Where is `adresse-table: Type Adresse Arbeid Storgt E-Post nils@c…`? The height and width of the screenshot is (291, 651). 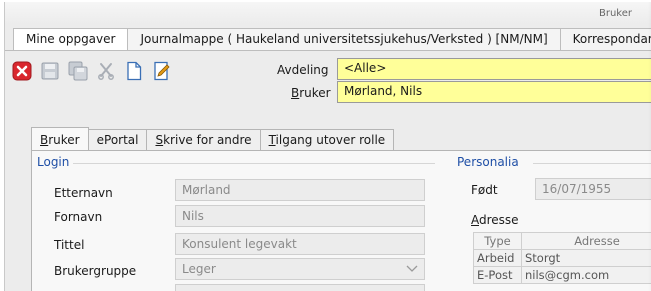 adresse-table: Type Adresse Arbeid Storgt E-Post nils@c… is located at coordinates (562, 258).